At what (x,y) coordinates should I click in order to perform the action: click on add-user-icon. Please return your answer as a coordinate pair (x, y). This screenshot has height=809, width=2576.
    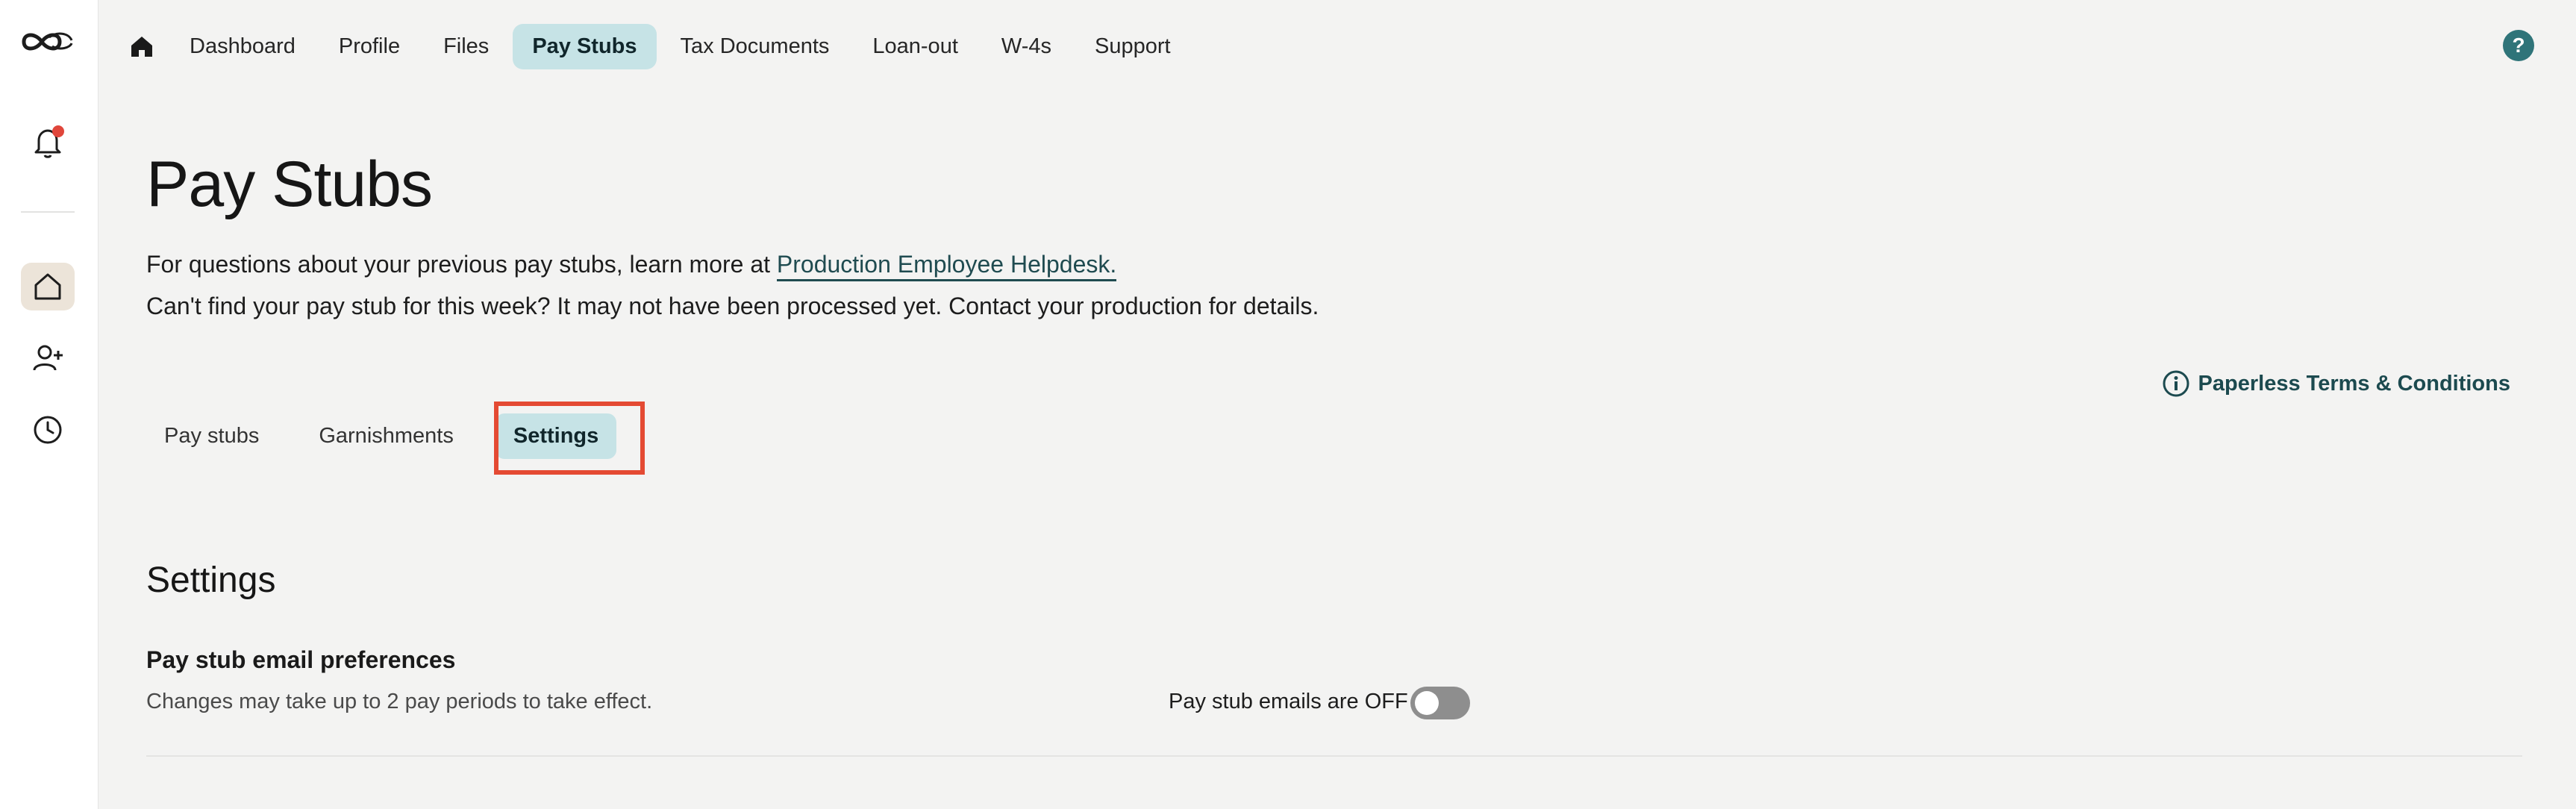
    Looking at the image, I should click on (48, 358).